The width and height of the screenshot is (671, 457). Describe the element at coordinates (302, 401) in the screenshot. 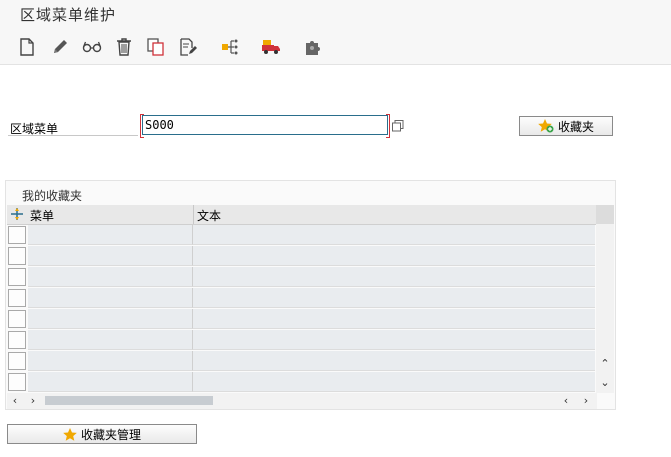

I see `horizontal-scrollbar: ‹ › ‹ ›` at that location.